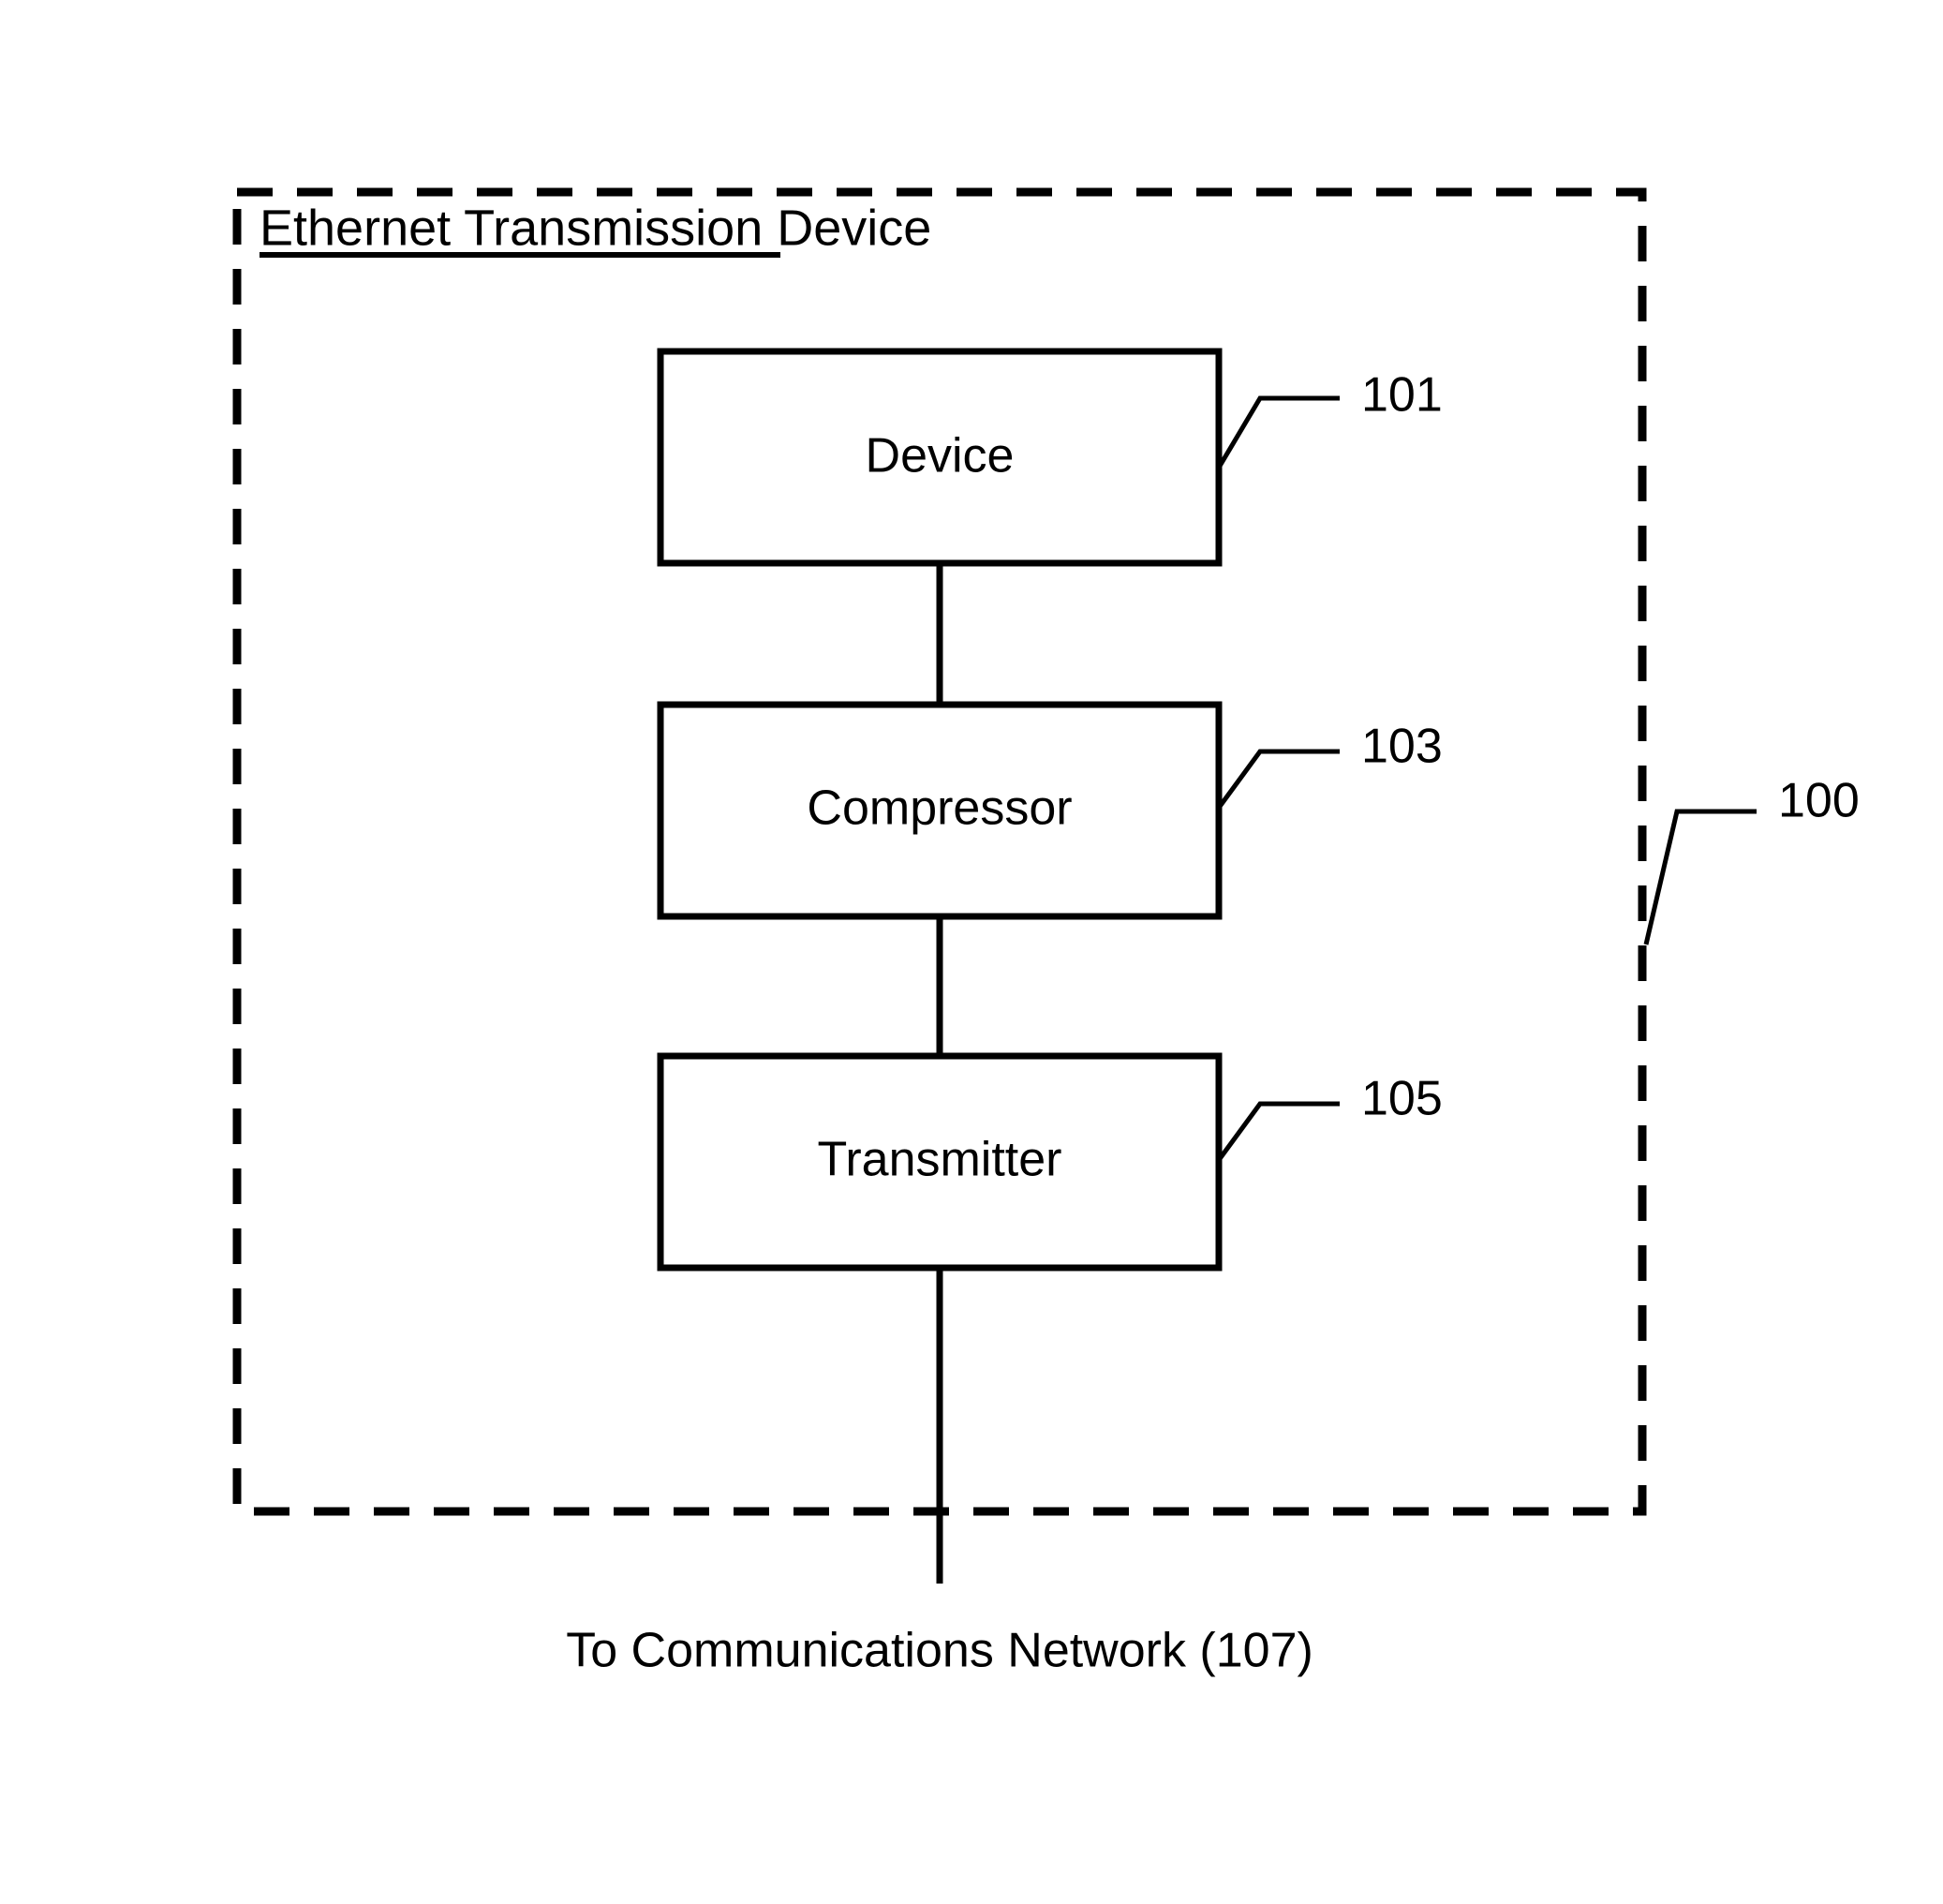 Image resolution: width=1943 pixels, height=1904 pixels. What do you see at coordinates (595, 228) in the screenshot?
I see `enclosure-title: Ethernet Transmission Device` at bounding box center [595, 228].